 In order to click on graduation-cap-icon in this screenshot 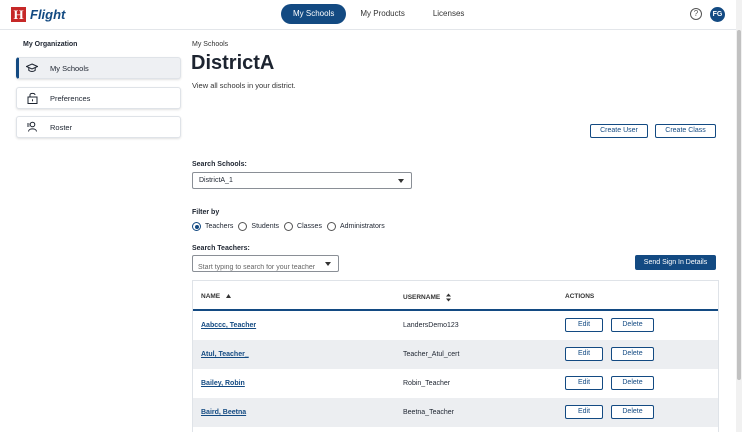, I will do `click(32, 68)`.